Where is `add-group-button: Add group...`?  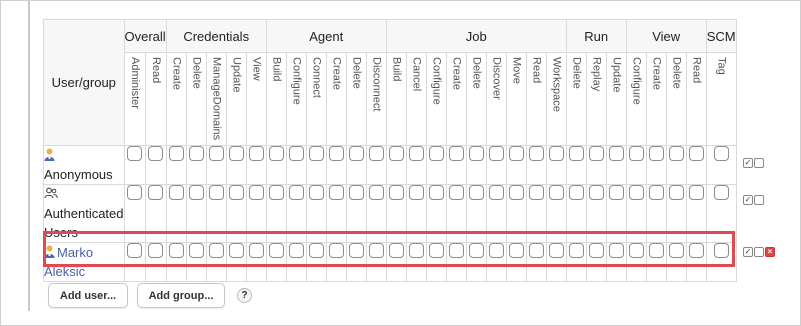 add-group-button: Add group... is located at coordinates (181, 295).